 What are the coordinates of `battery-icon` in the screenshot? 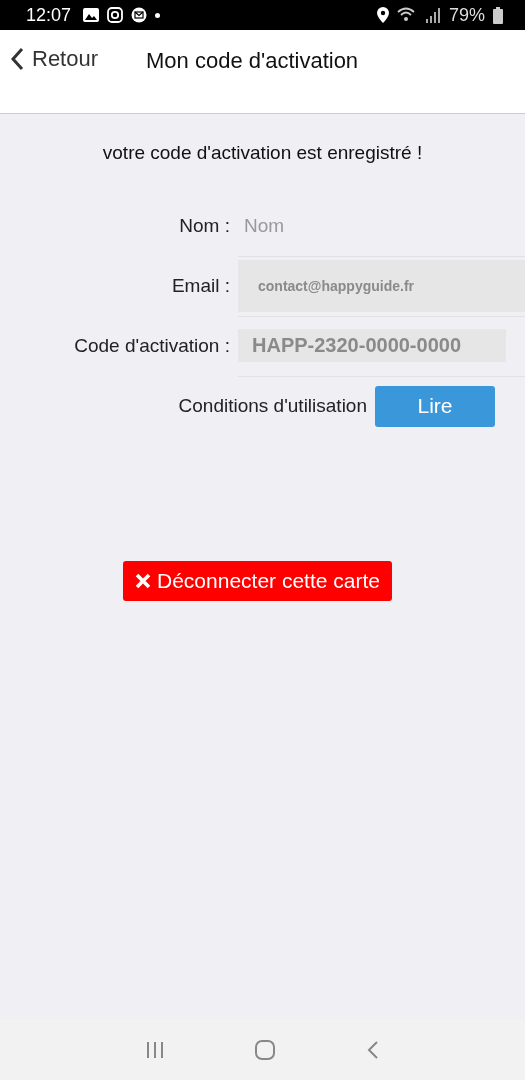 It's located at (498, 15).